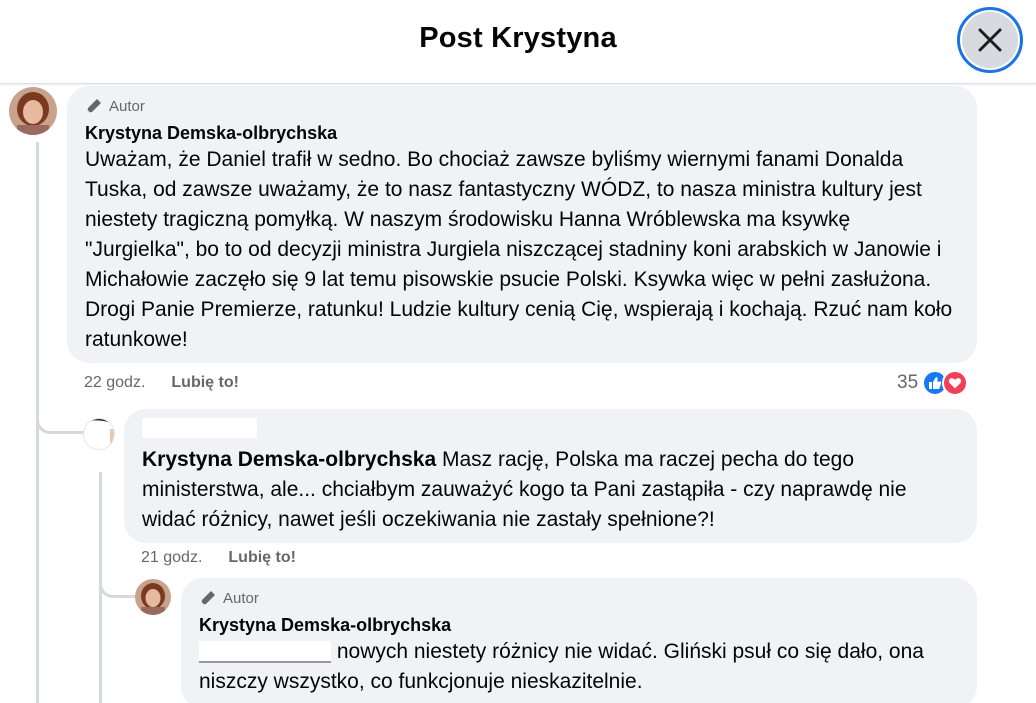 This screenshot has width=1036, height=703. I want to click on redacted-mention, so click(265, 652).